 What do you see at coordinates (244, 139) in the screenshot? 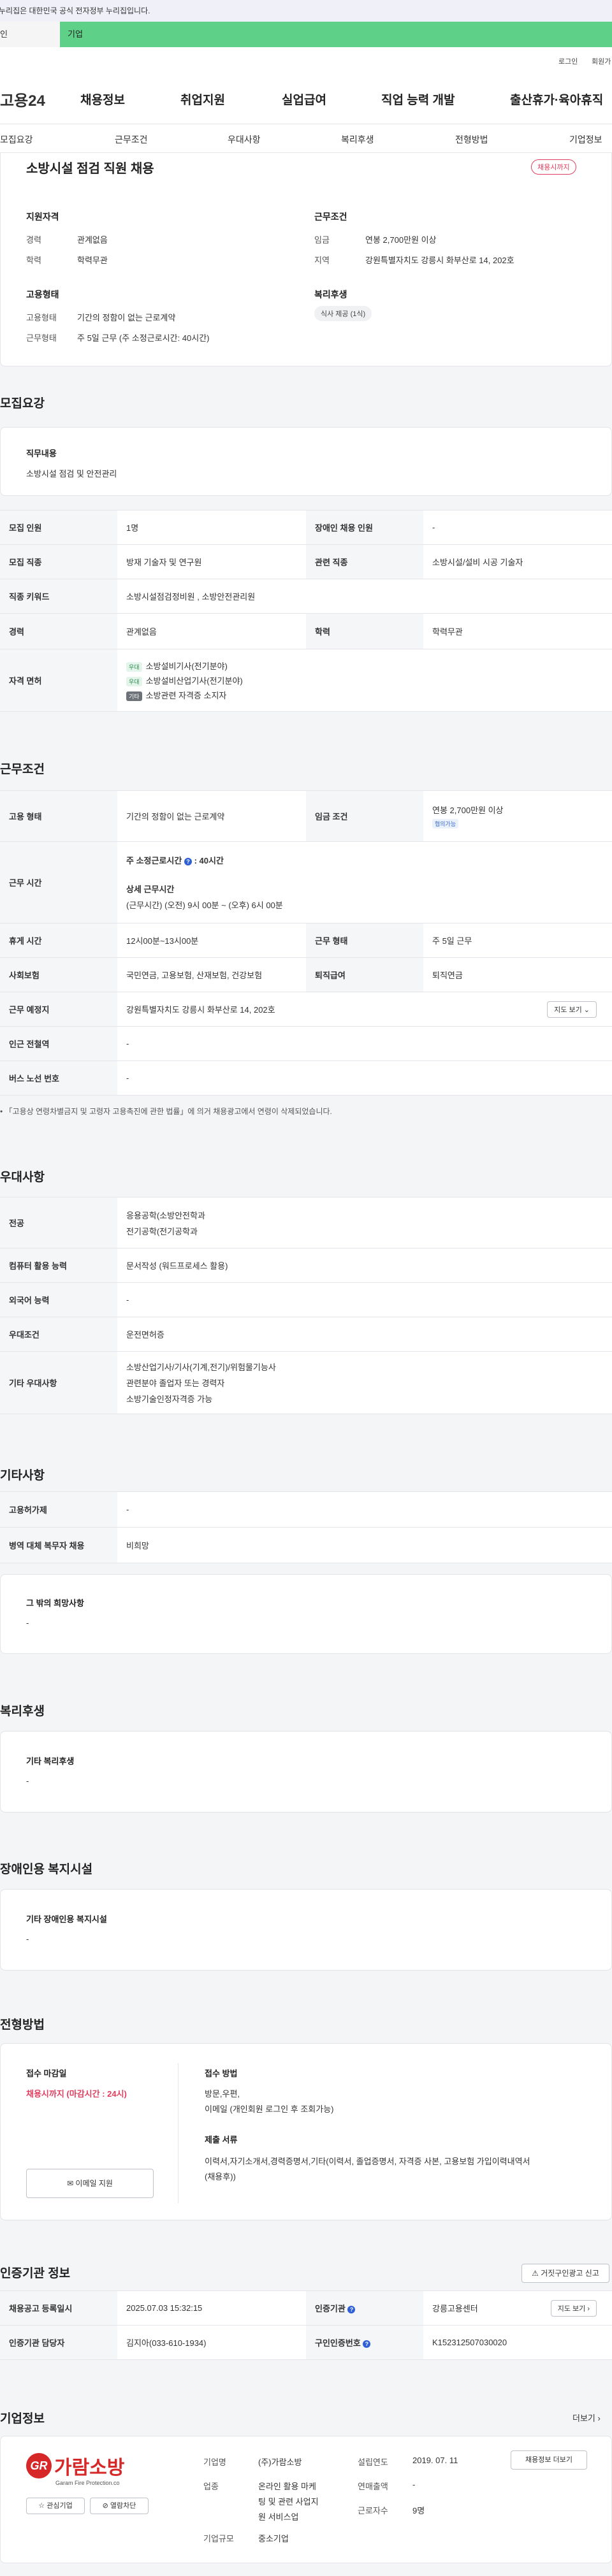
I see `section-nav-prefer: 우대사항` at bounding box center [244, 139].